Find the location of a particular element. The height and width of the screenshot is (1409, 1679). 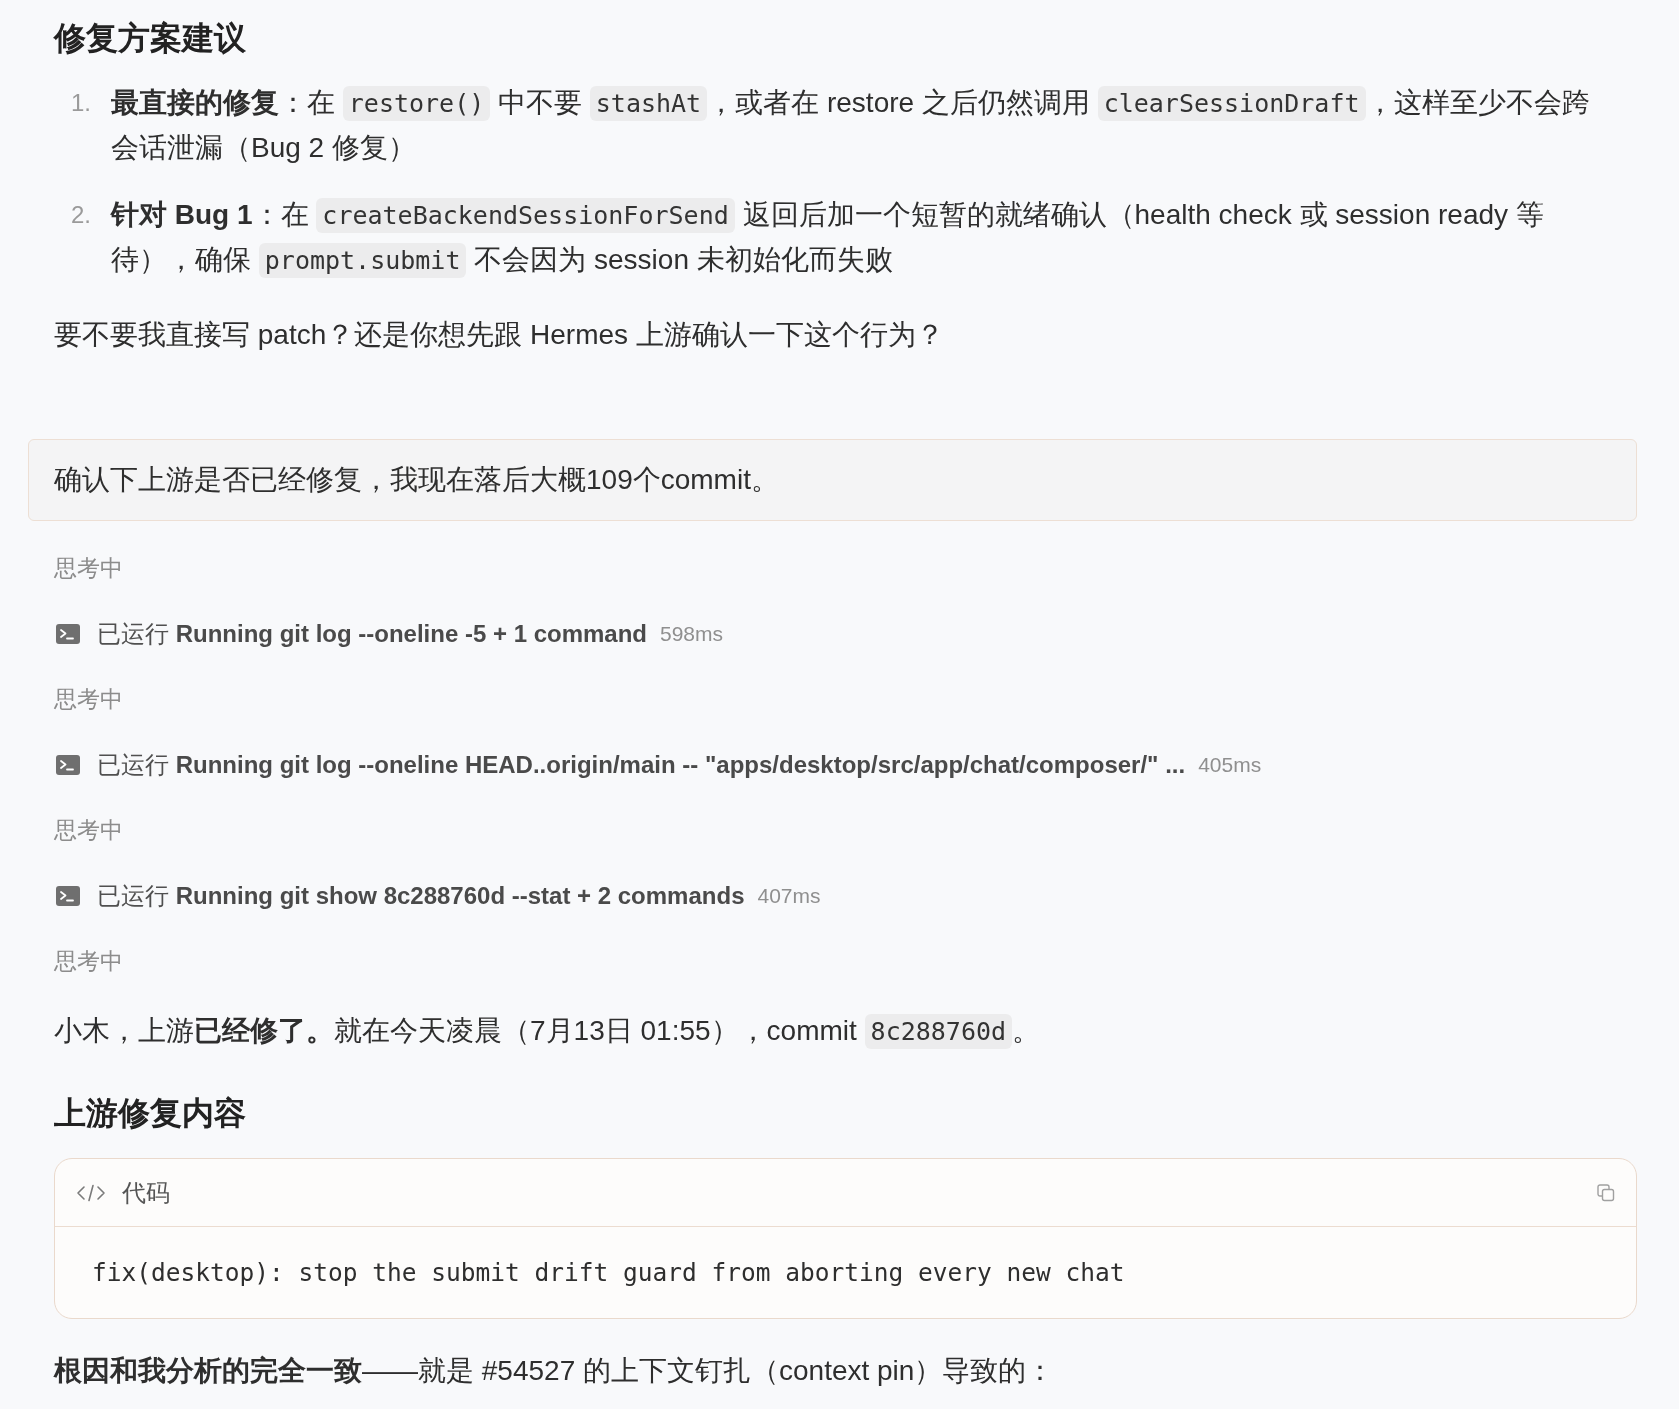

duration-text: 405ms is located at coordinates (1230, 765).